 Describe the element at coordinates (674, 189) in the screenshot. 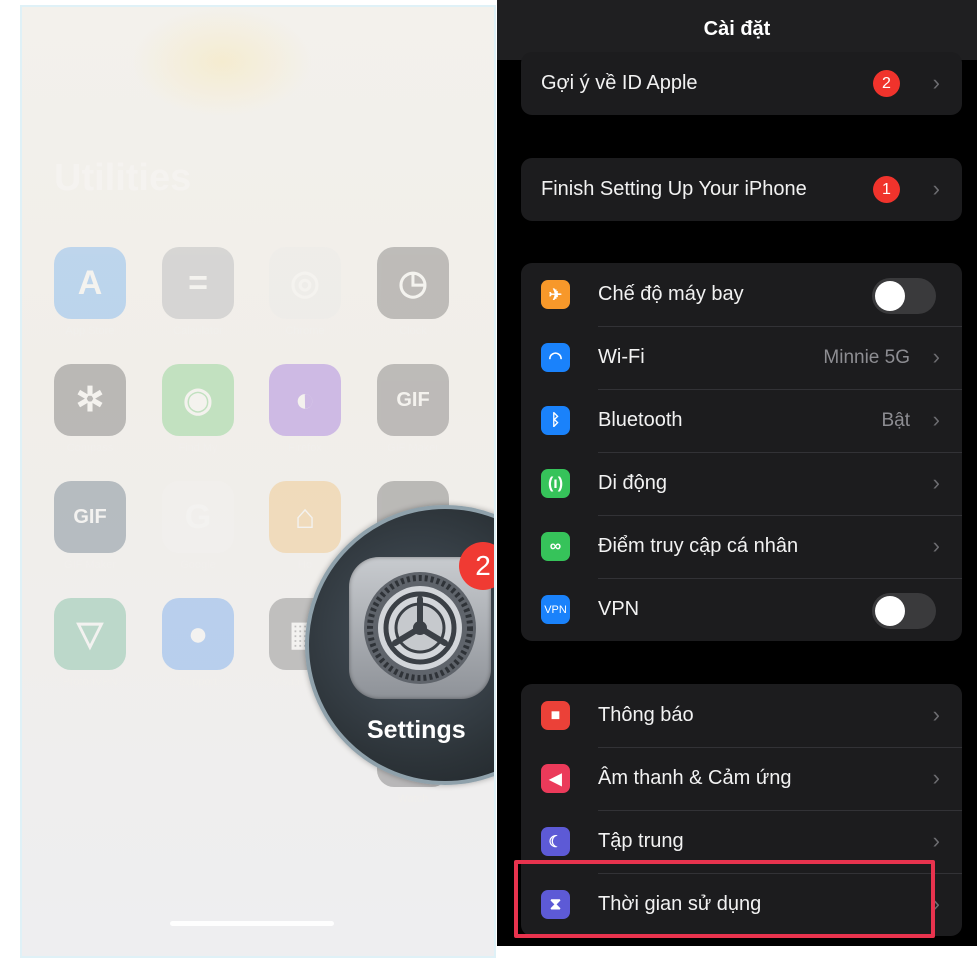

I see `finish-setup-label: Finish Setting Up Your iPhone` at that location.